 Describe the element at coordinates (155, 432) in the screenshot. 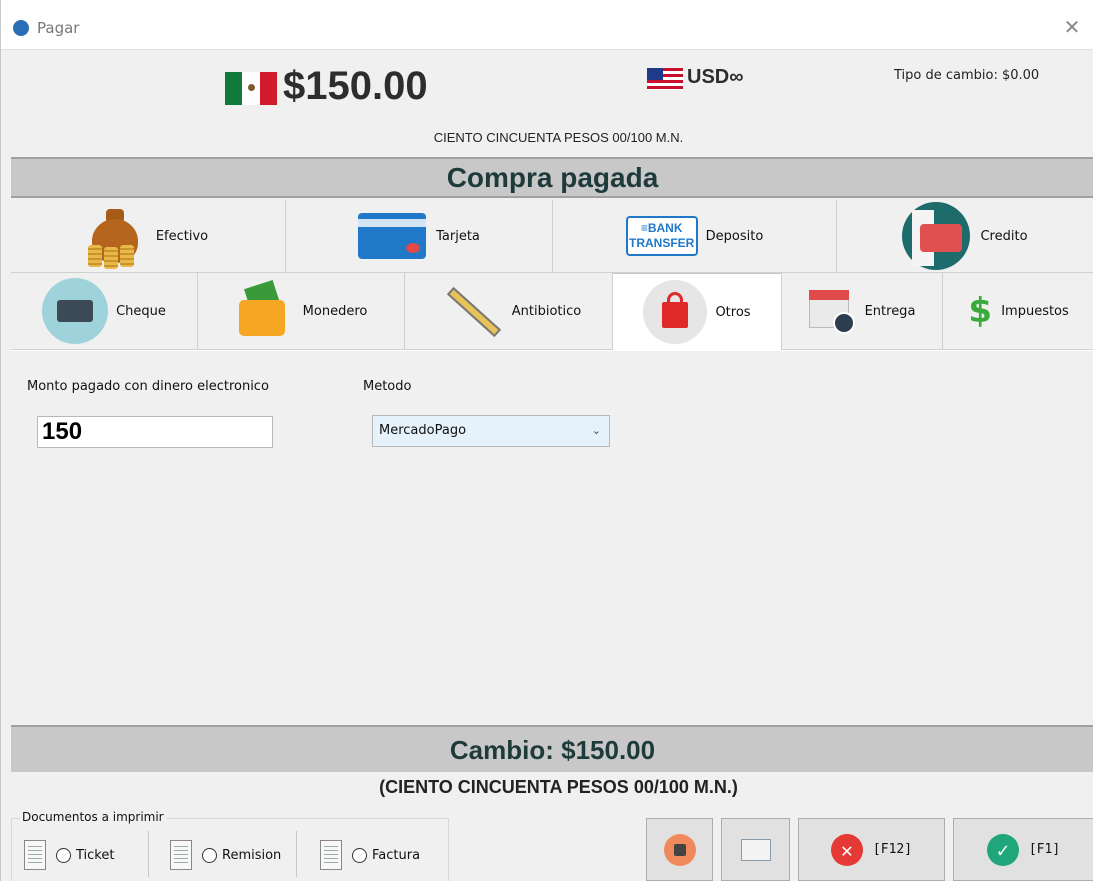

I see `monto-input: 150` at that location.